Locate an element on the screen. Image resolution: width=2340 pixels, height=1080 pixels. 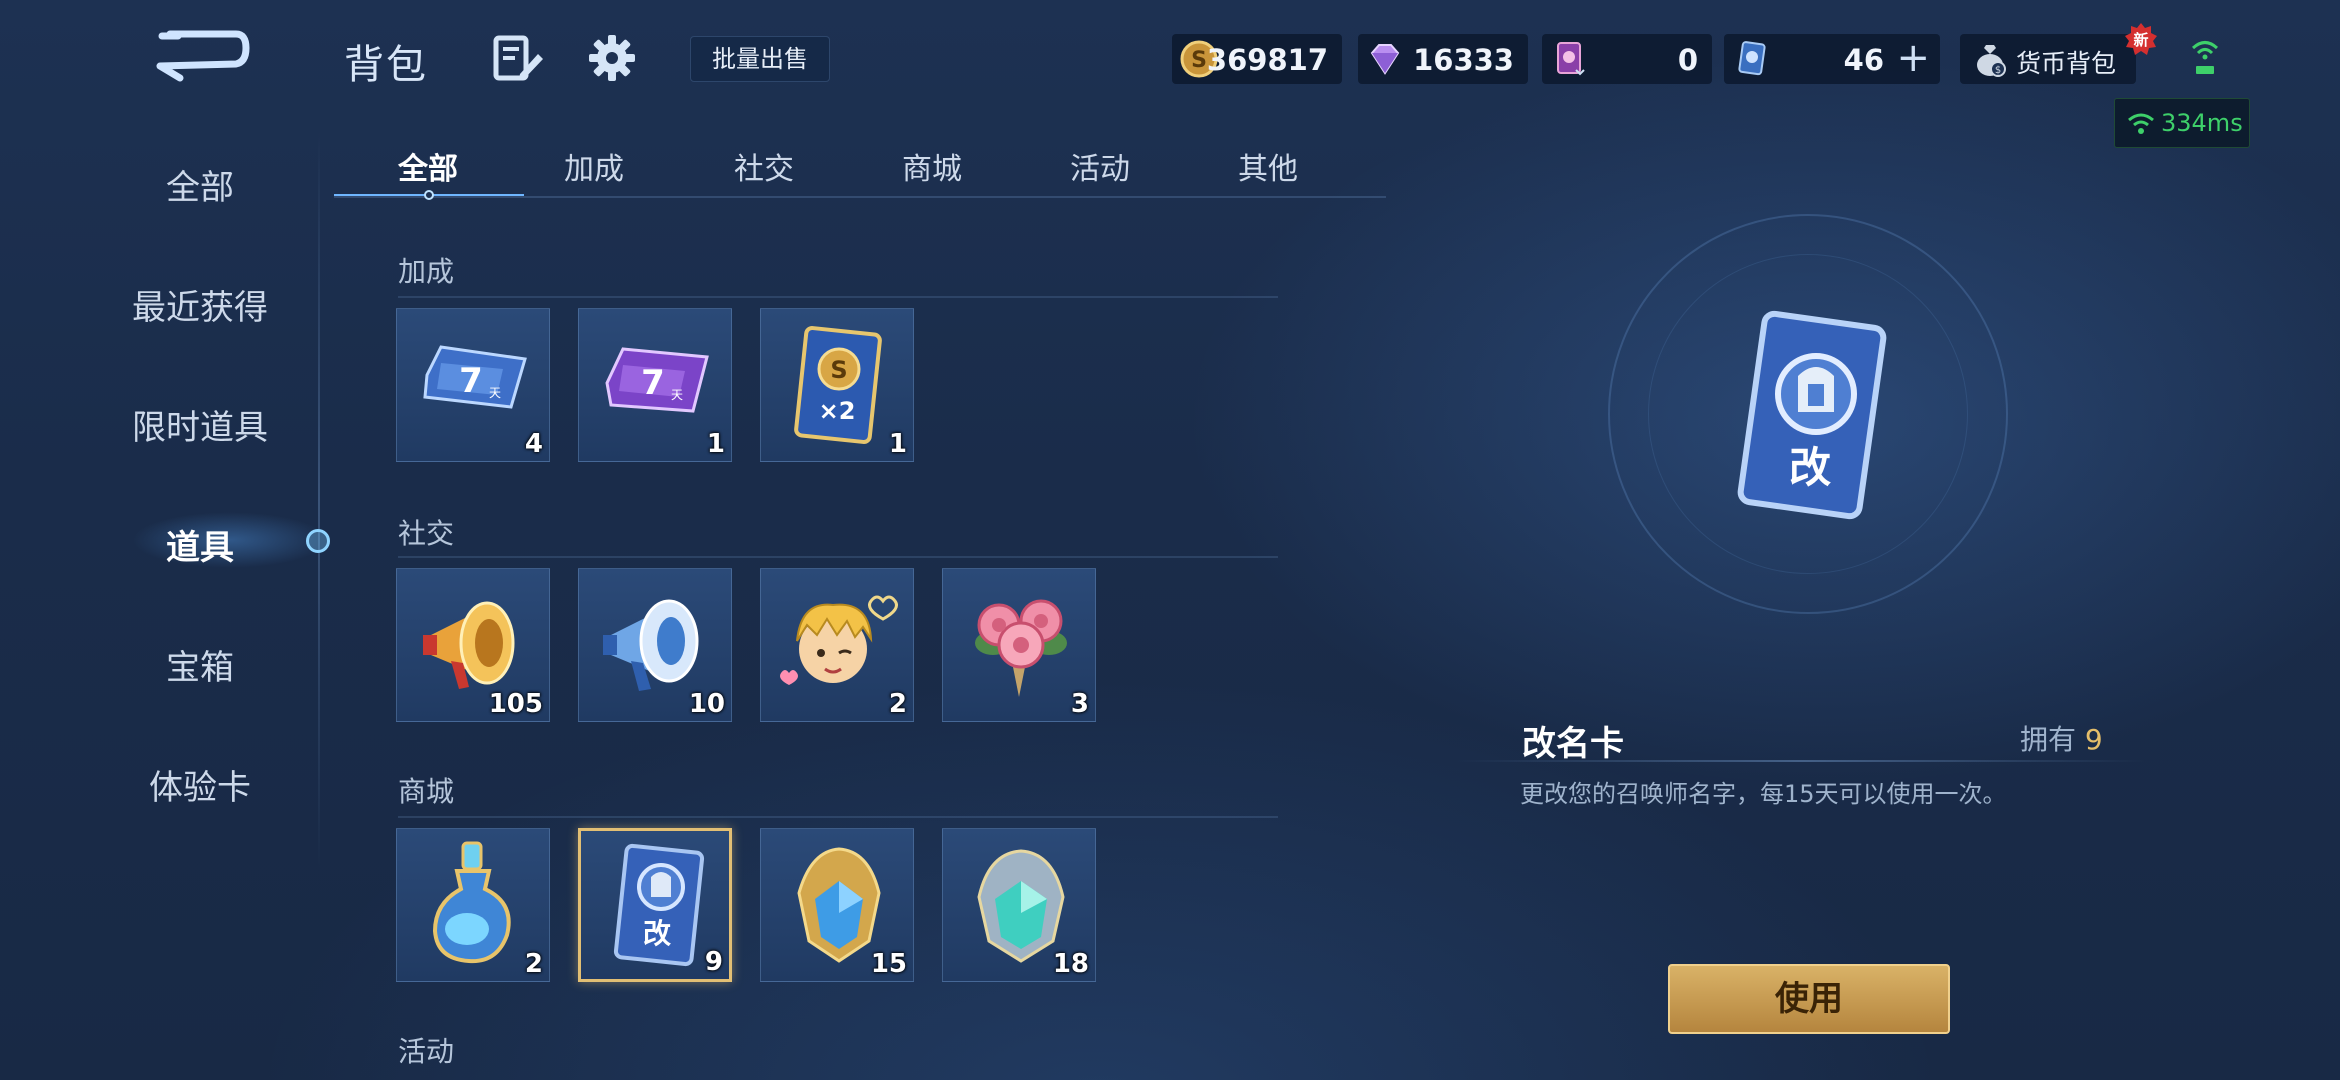
use-button: 使用 is located at coordinates (1809, 999).